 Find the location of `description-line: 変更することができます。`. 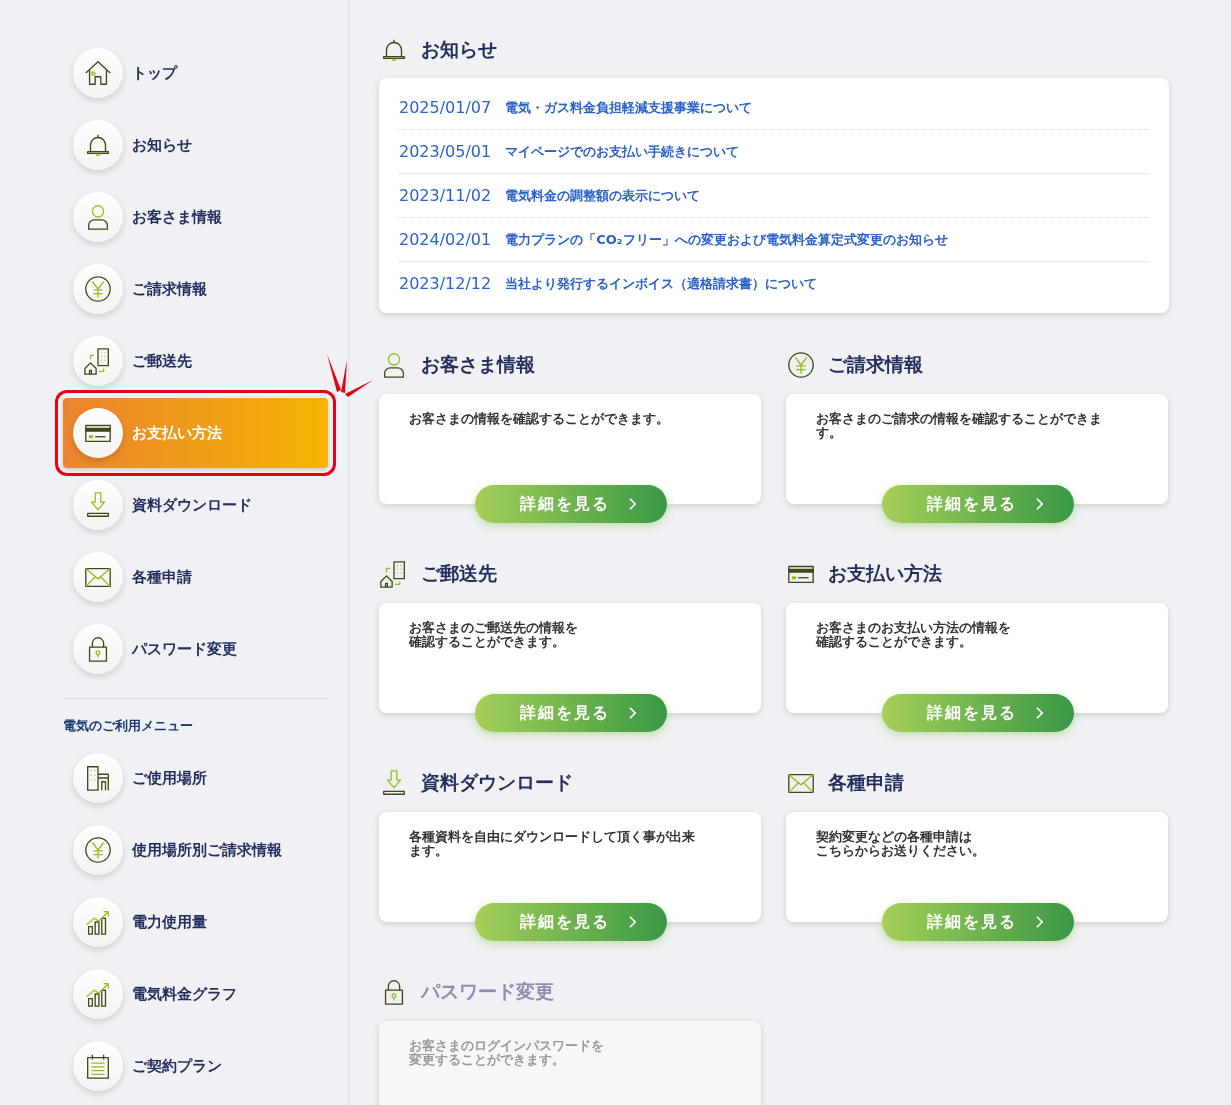

description-line: 変更することができます。 is located at coordinates (487, 1060).